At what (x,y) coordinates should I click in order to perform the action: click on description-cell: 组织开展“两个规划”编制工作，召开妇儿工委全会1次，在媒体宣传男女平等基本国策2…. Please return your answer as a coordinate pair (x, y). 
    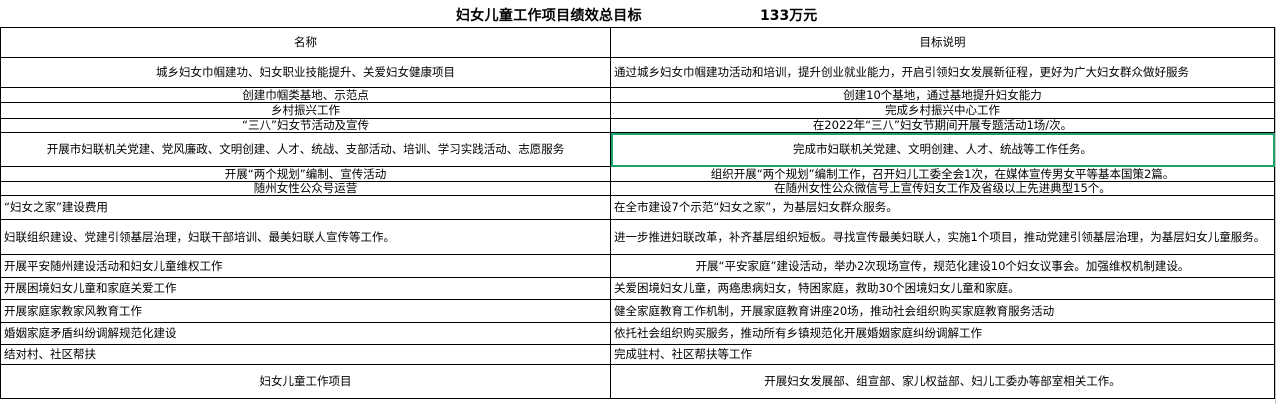
    Looking at the image, I should click on (942, 174).